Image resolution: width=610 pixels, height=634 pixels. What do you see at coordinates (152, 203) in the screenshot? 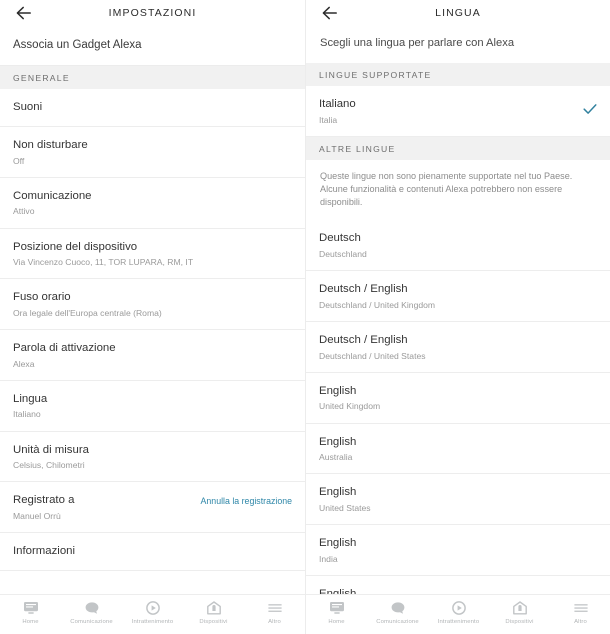
I see `settings-row-comunicazione: Comunicazione Attivo` at bounding box center [152, 203].